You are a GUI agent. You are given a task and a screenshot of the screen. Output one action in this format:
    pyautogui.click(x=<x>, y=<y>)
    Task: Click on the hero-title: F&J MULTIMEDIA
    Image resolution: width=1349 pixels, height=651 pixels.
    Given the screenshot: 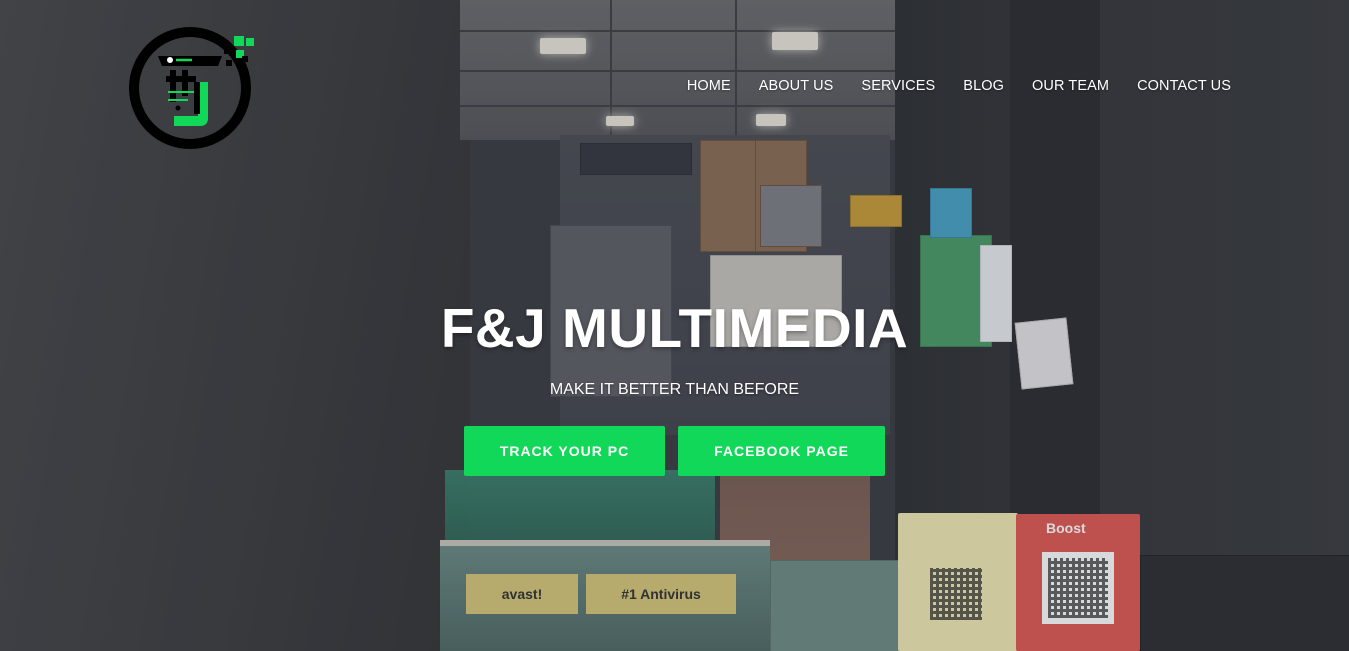 What is the action you would take?
    pyautogui.click(x=674, y=328)
    